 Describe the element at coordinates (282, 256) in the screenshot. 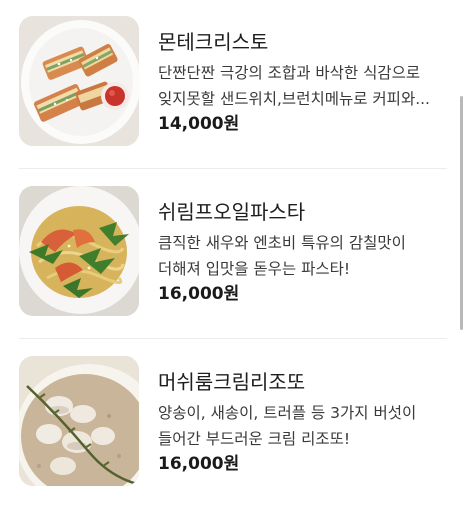

I see `item-description: 큼직한 새우와 엔초비 특유의 감칠맛이 더해져 입맛을 돋우는 파스타!` at that location.